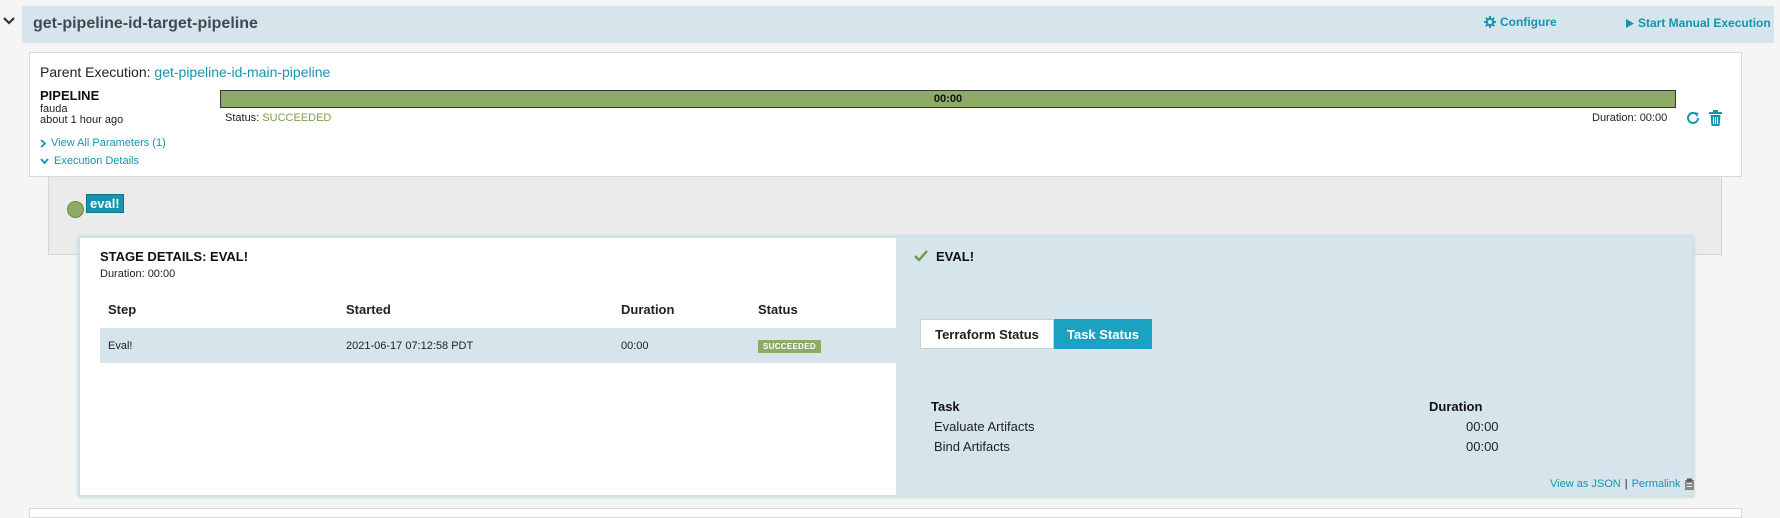 The image size is (1780, 518). What do you see at coordinates (1585, 484) in the screenshot?
I see `view-as-json-link: View as JSON` at bounding box center [1585, 484].